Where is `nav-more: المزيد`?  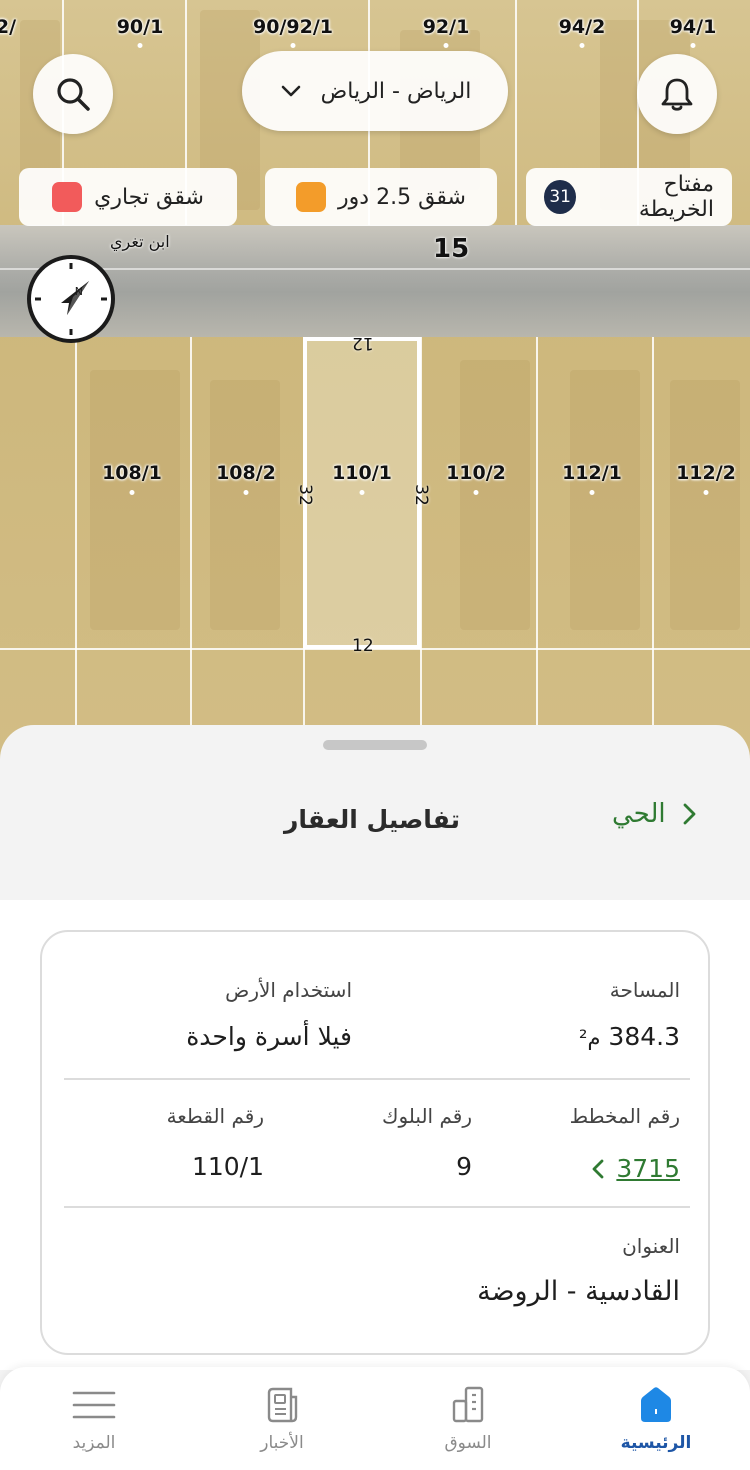
nav-more: المزيد is located at coordinates (94, 1419).